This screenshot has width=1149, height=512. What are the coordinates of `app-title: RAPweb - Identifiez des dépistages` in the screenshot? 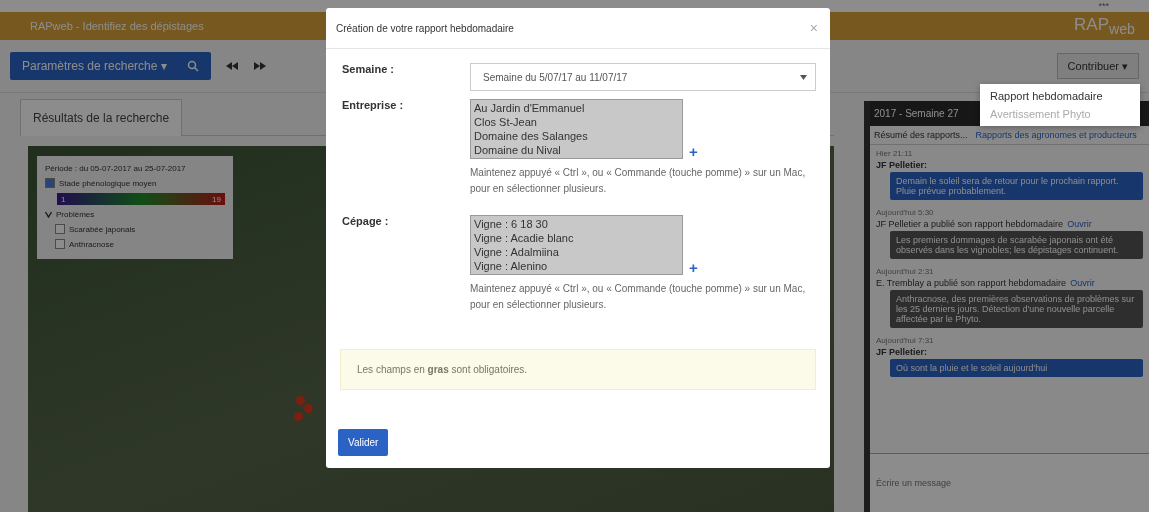 It's located at (117, 26).